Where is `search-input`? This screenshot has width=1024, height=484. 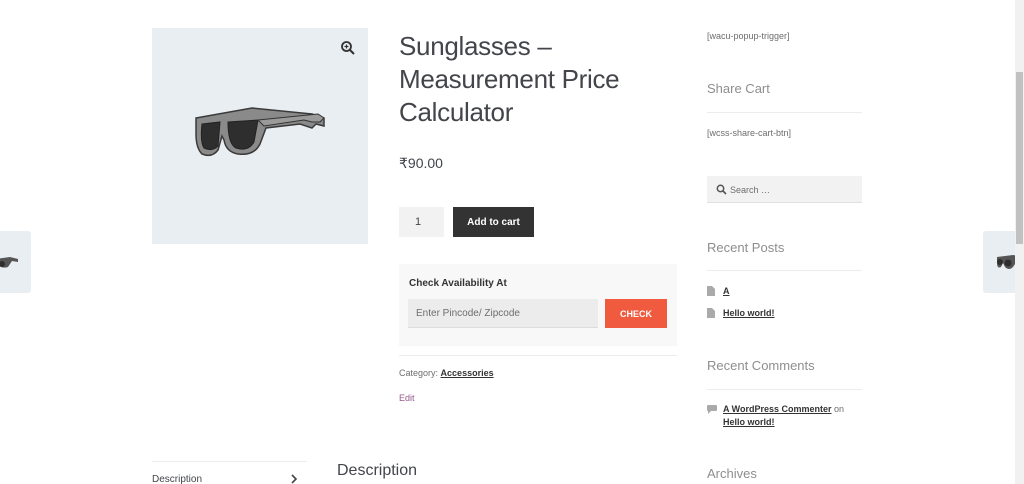
search-input is located at coordinates (794, 189).